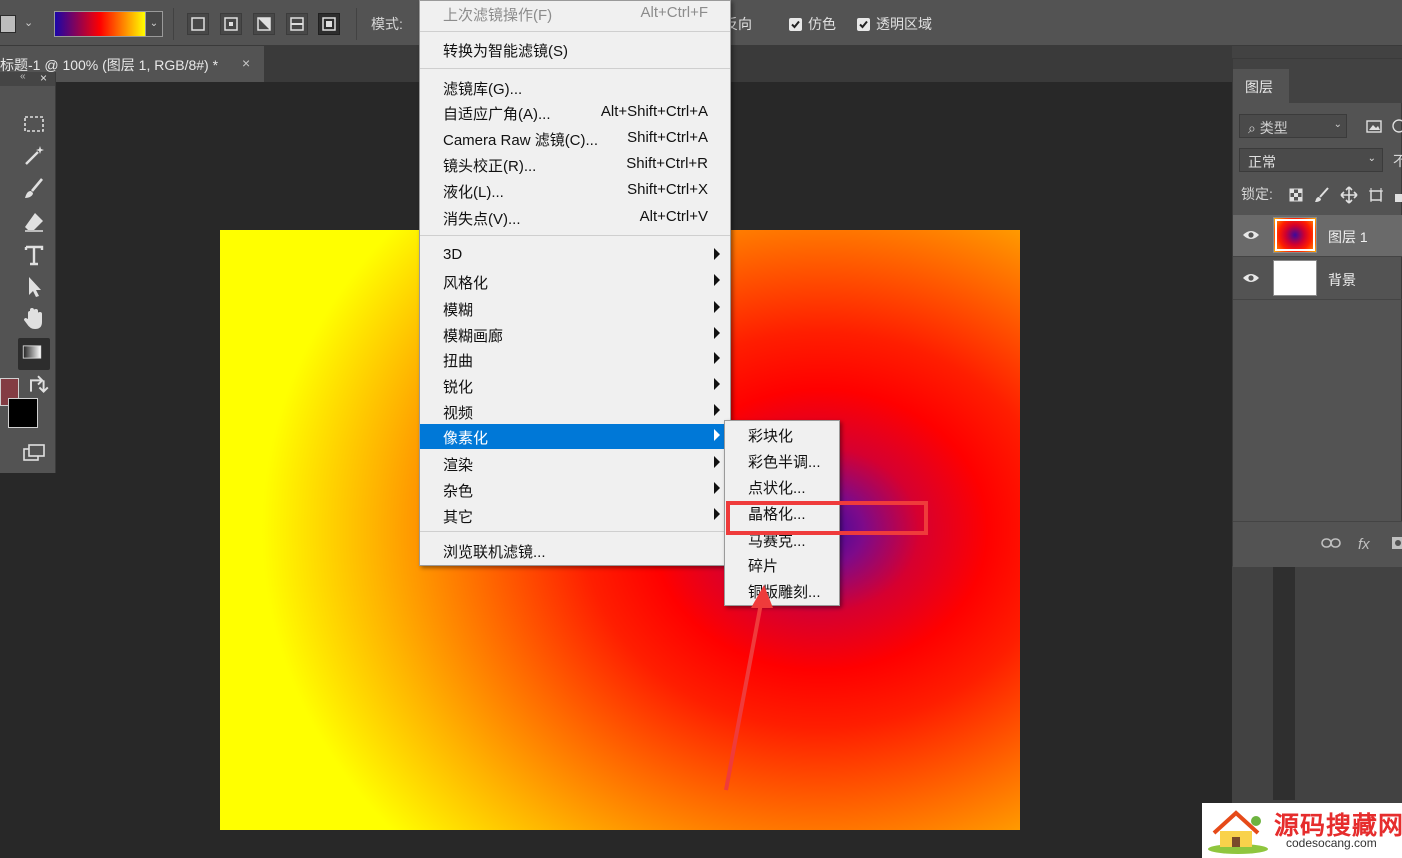  Describe the element at coordinates (1317, 312) in the screenshot. I see `layers-panel: 图层 ⌕ 类型 ⌄ 正常 ⌄ 不 锁定: 图层 1 背景 fx` at that location.